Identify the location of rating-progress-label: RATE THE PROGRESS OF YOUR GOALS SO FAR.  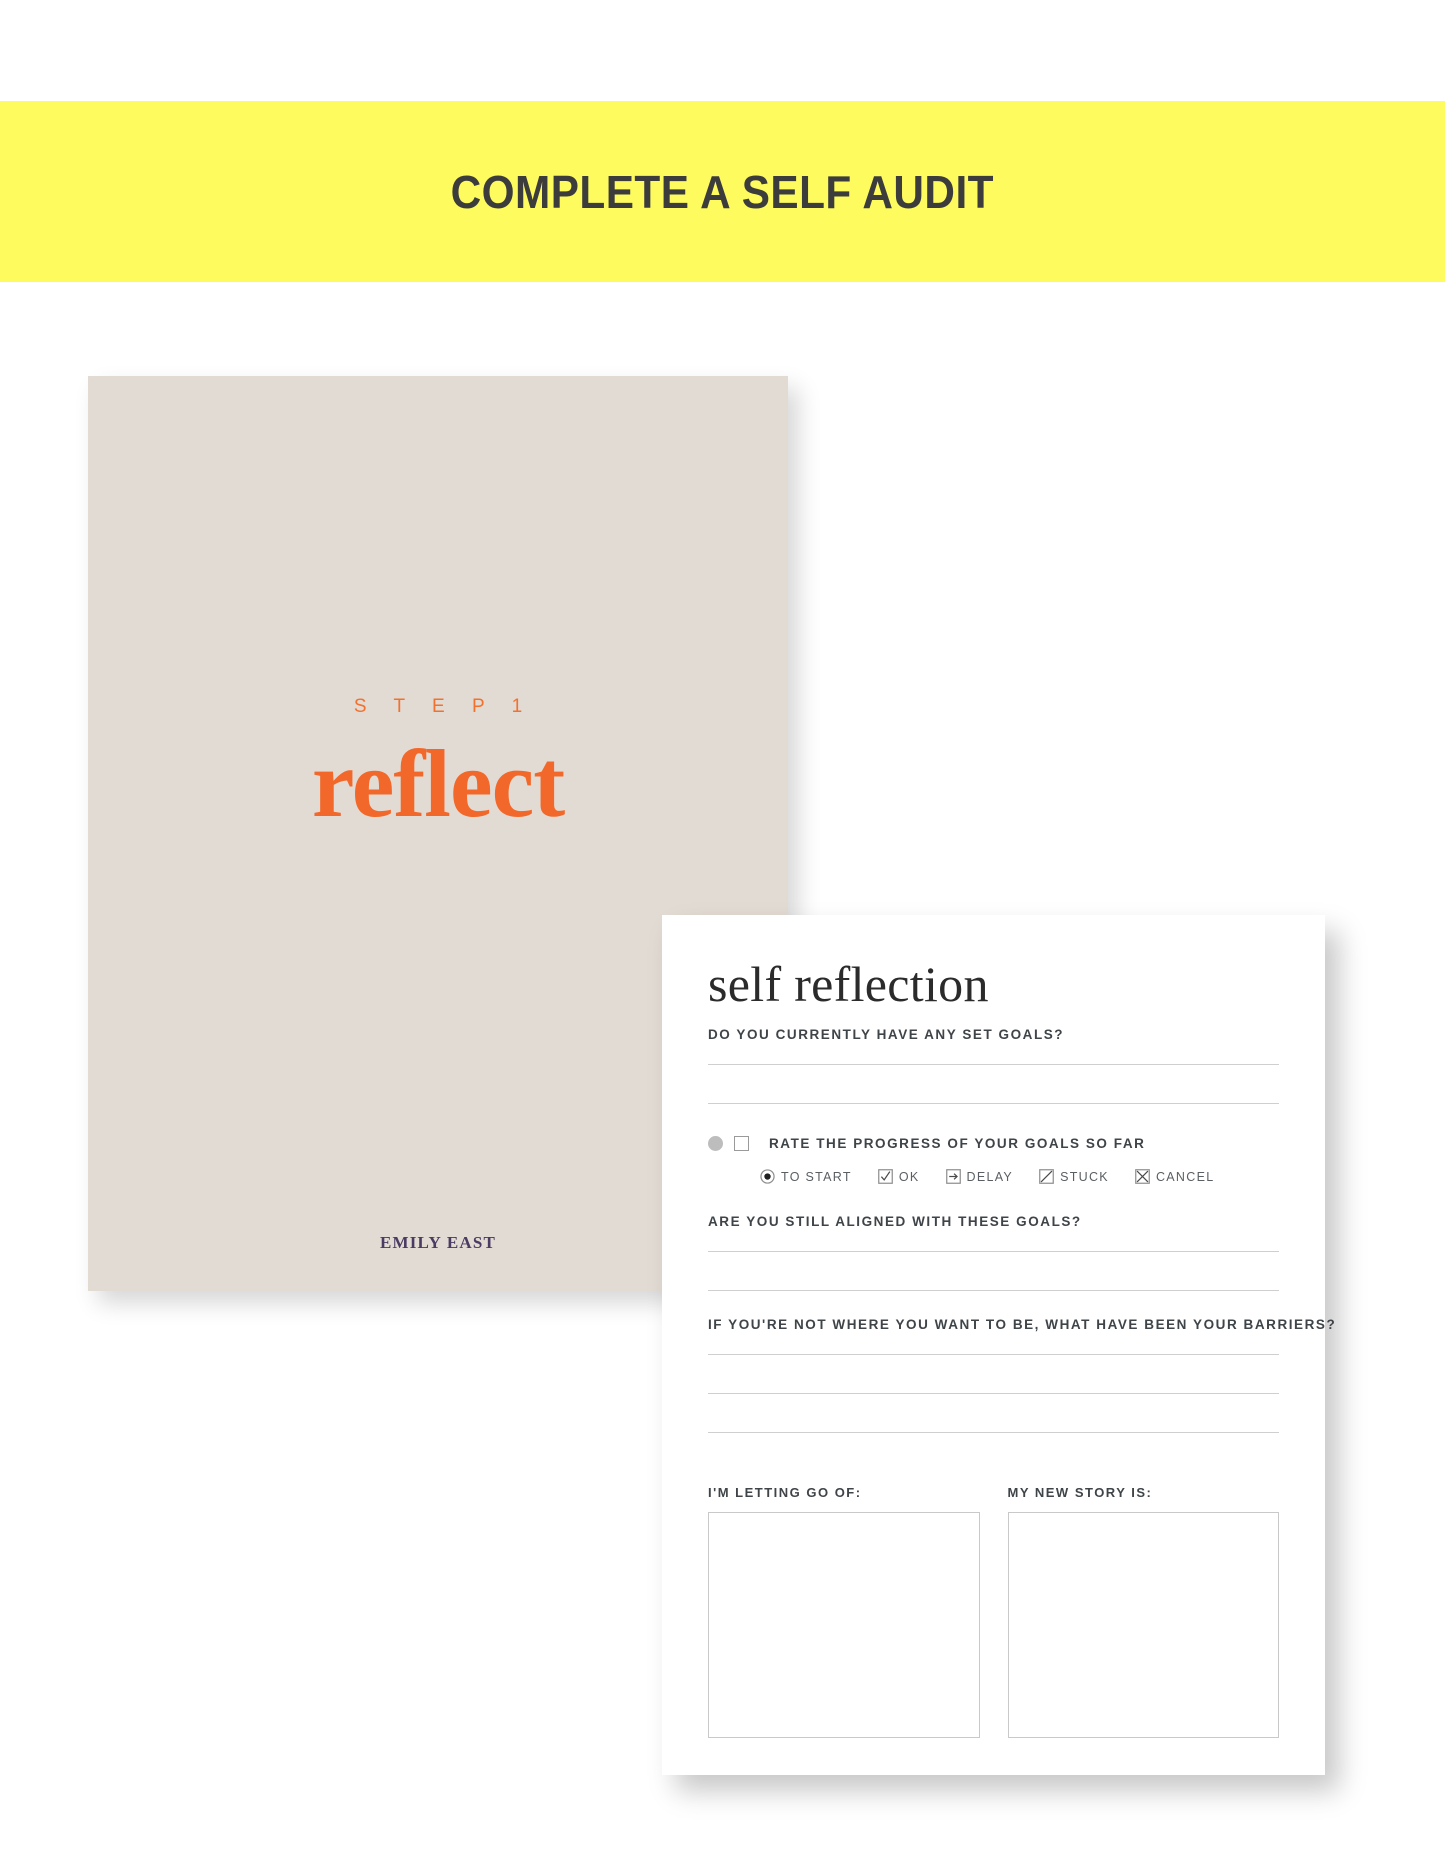
(957, 1143).